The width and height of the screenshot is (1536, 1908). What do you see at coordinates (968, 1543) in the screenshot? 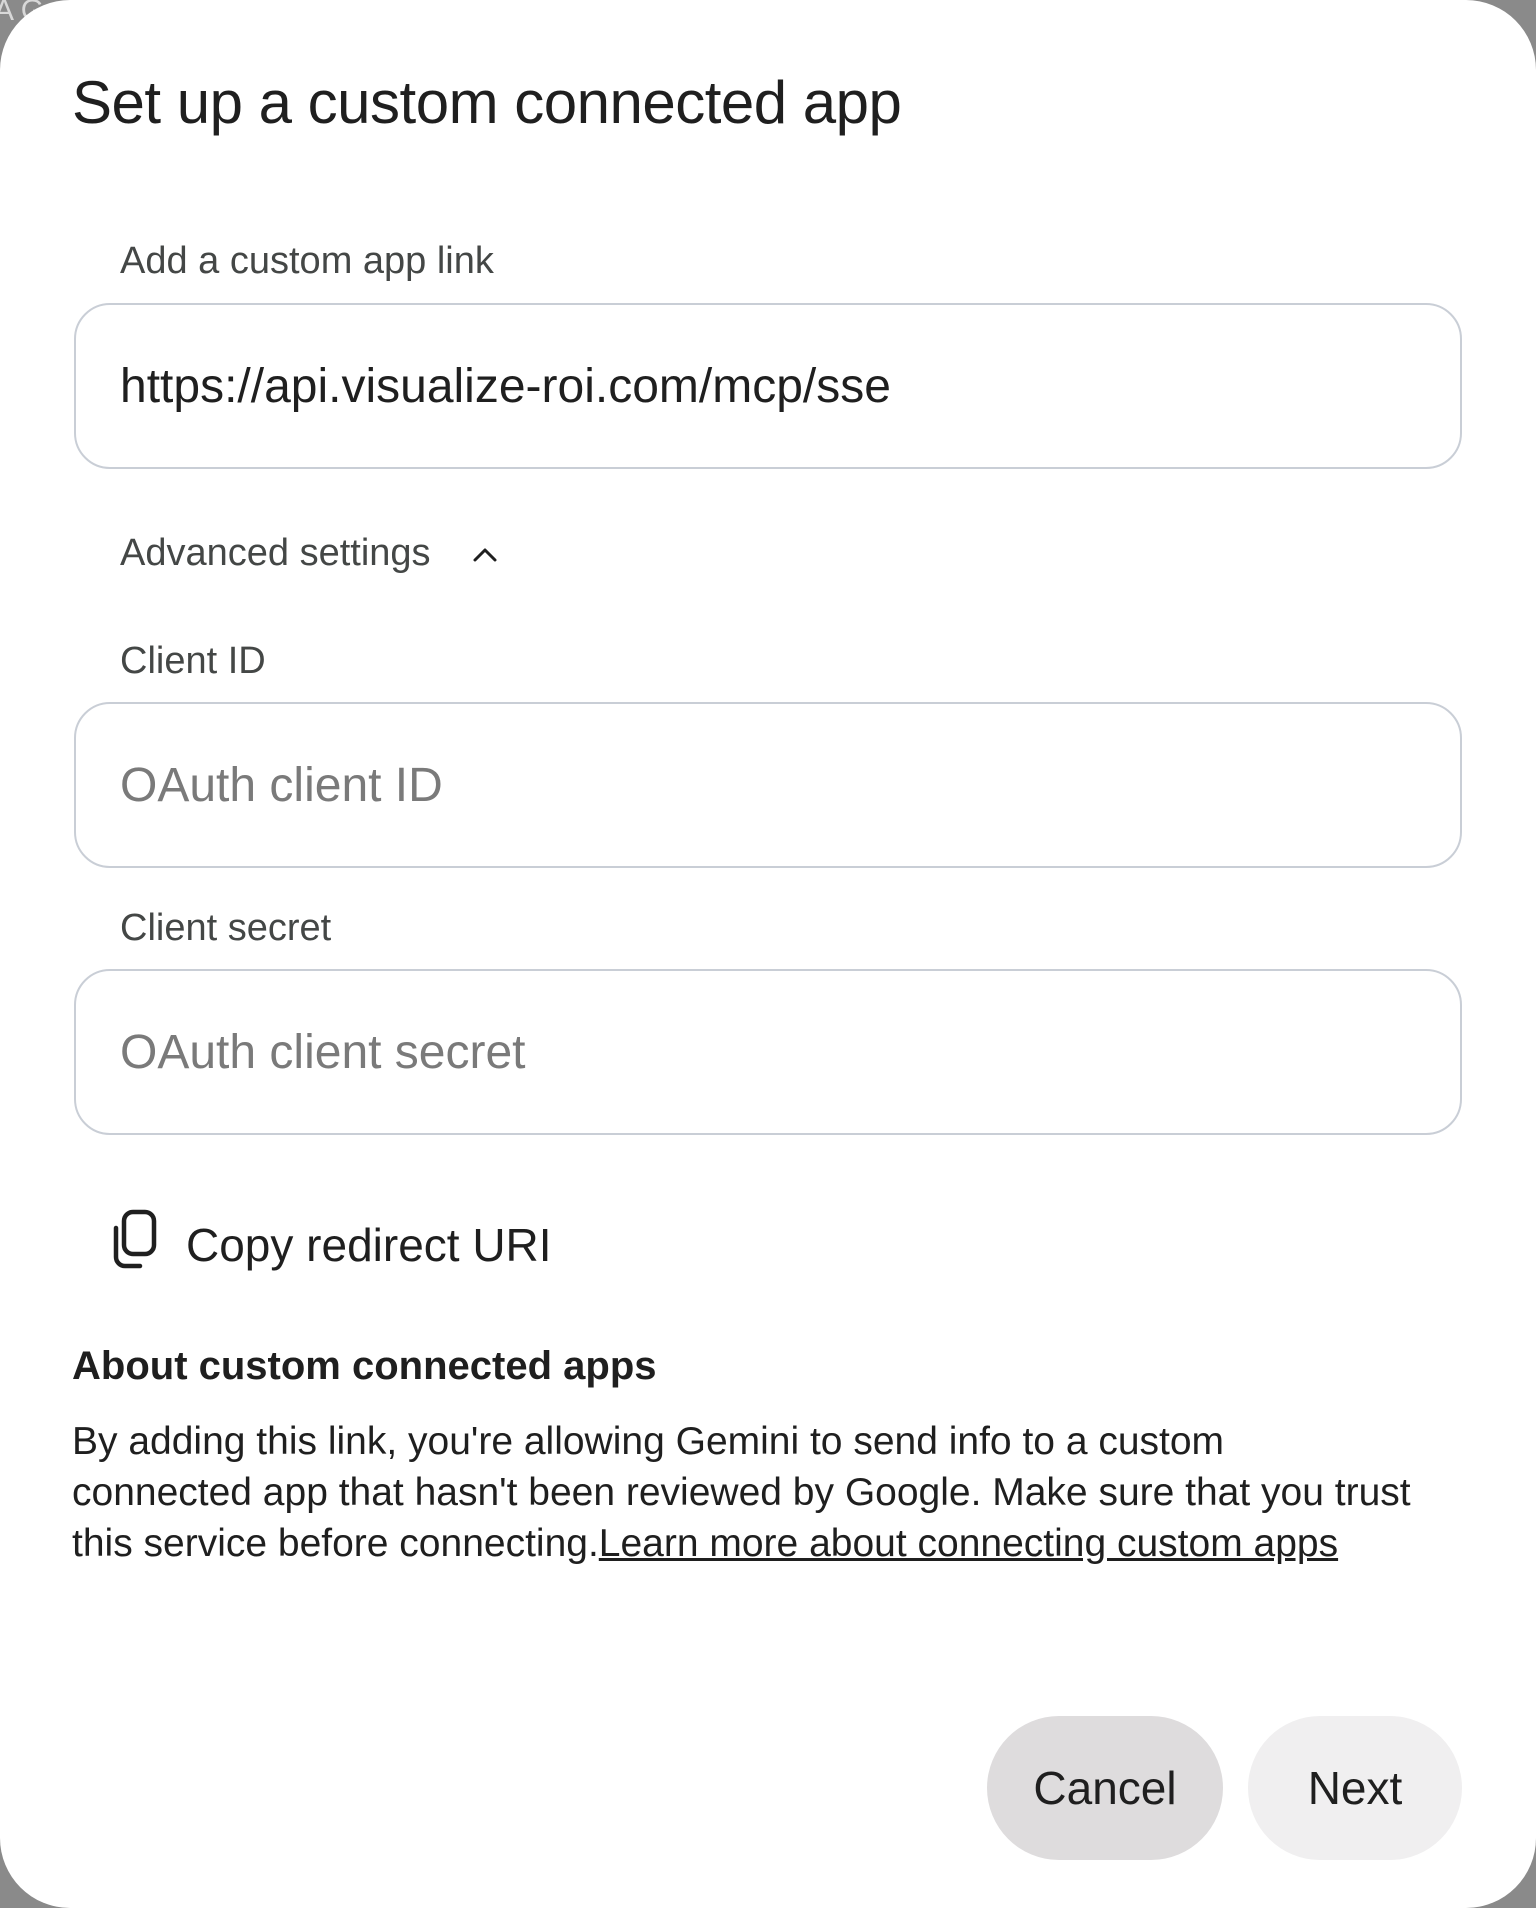
I see `learn-more-link: Learn more about connecting custom apps` at bounding box center [968, 1543].